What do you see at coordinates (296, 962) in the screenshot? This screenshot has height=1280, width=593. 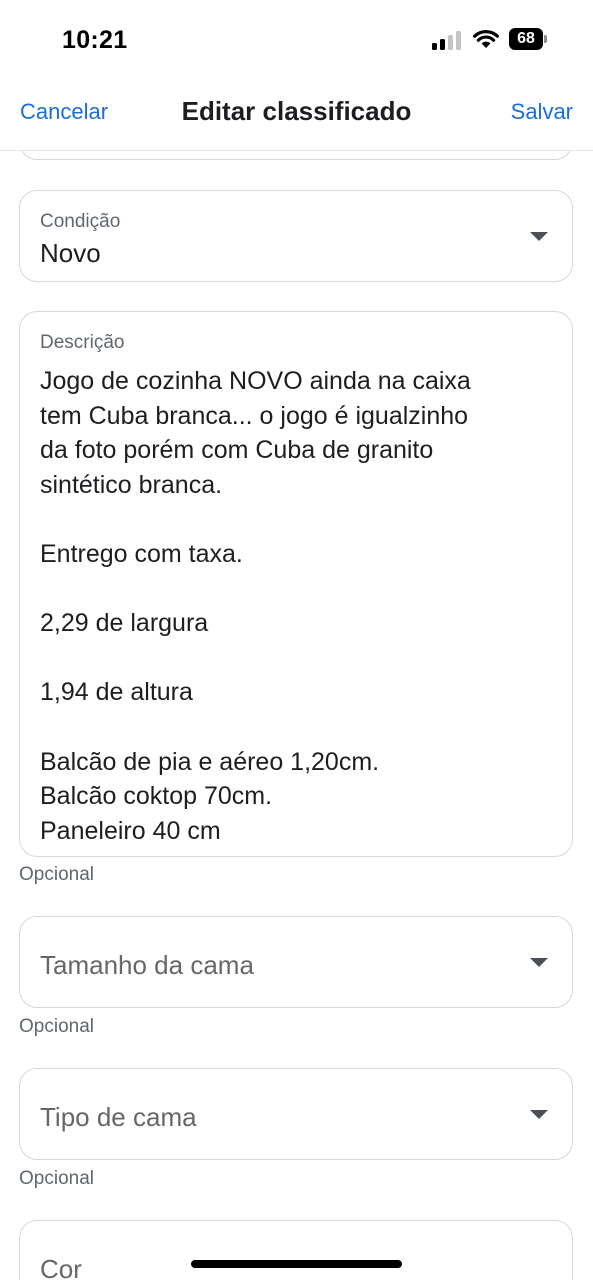 I see `bed-size-select: Tamanho da cama` at bounding box center [296, 962].